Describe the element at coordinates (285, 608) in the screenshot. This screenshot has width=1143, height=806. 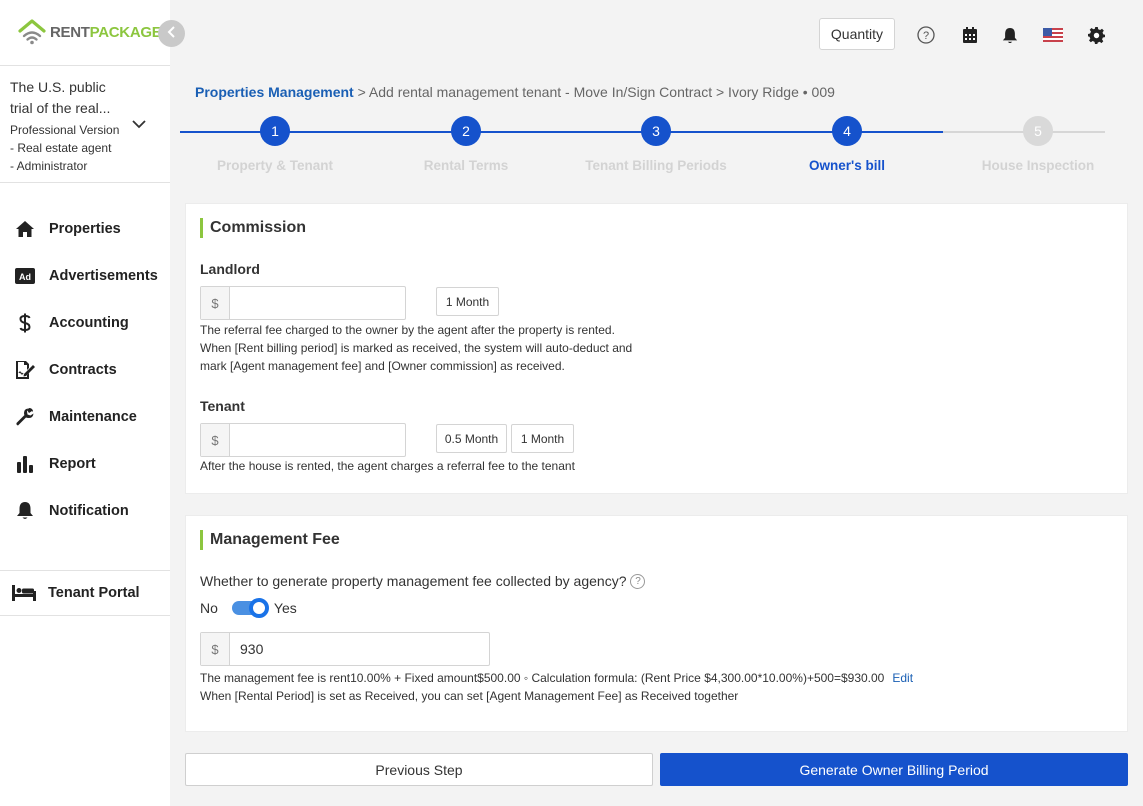
I see `toggle-yes-label: Yes` at that location.